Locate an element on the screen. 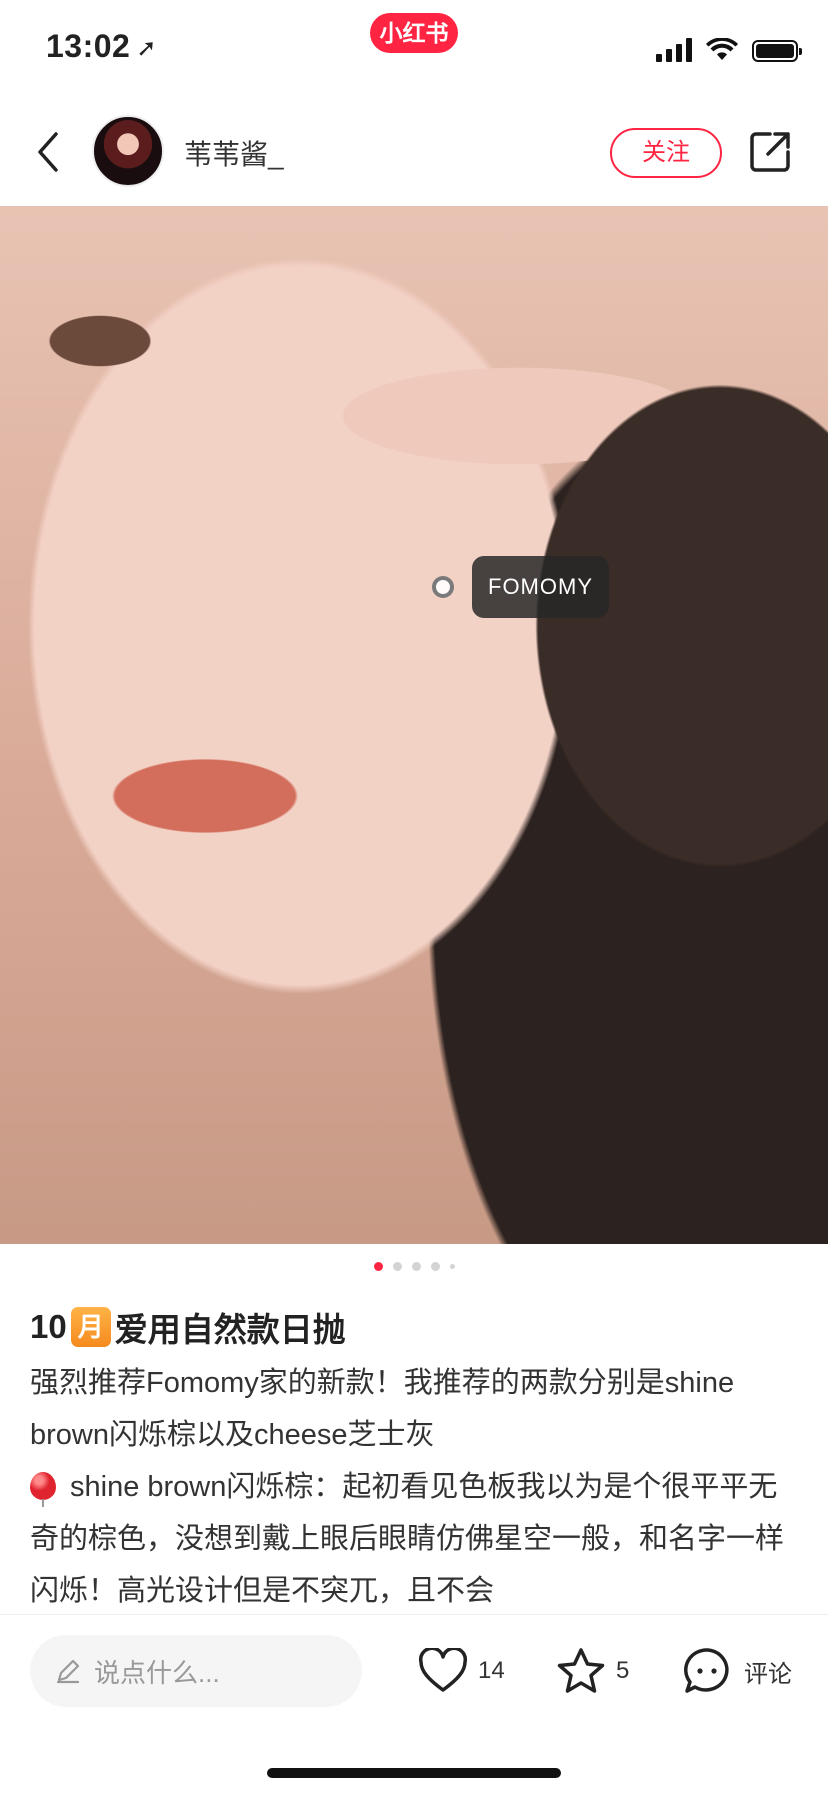 The height and width of the screenshot is (1793, 828). status-indicators is located at coordinates (729, 49).